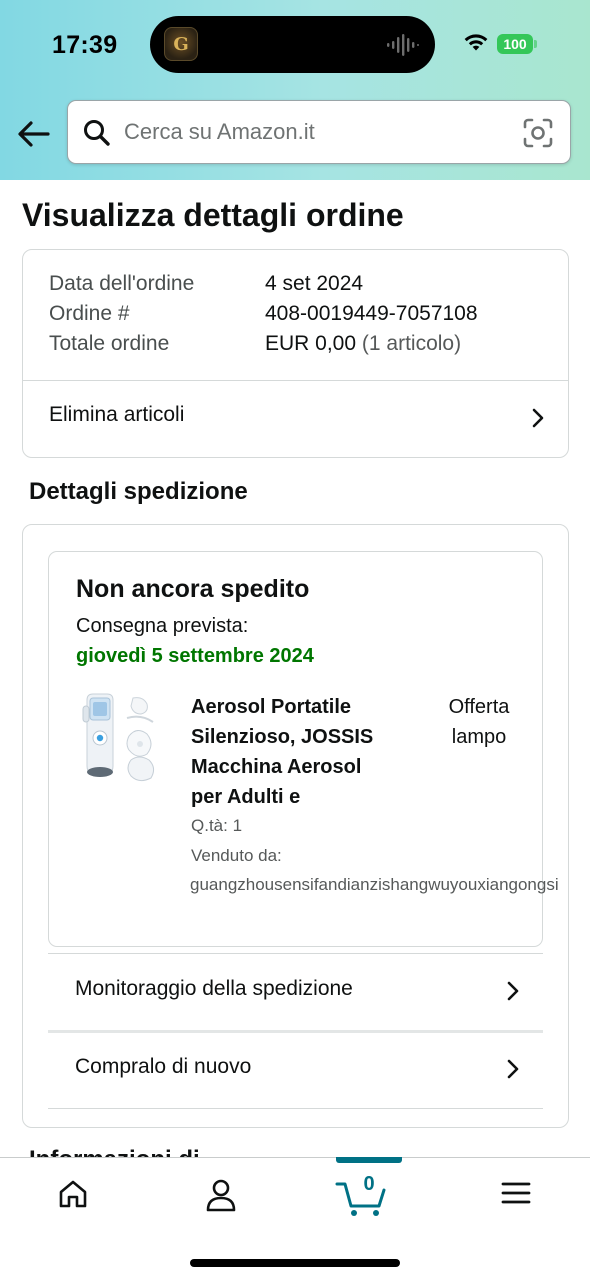 The image size is (590, 1280). I want to click on tab-home, so click(73, 1197).